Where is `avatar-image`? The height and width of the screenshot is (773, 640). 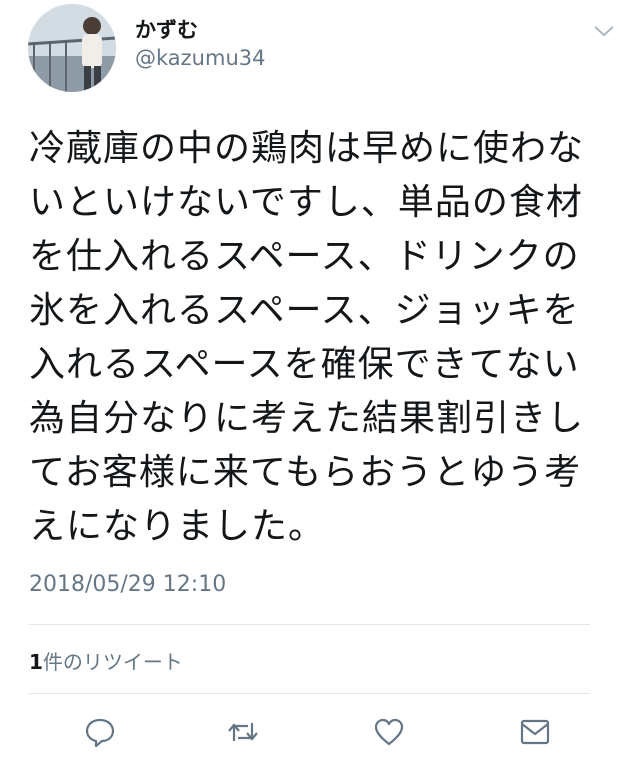
avatar-image is located at coordinates (72, 48).